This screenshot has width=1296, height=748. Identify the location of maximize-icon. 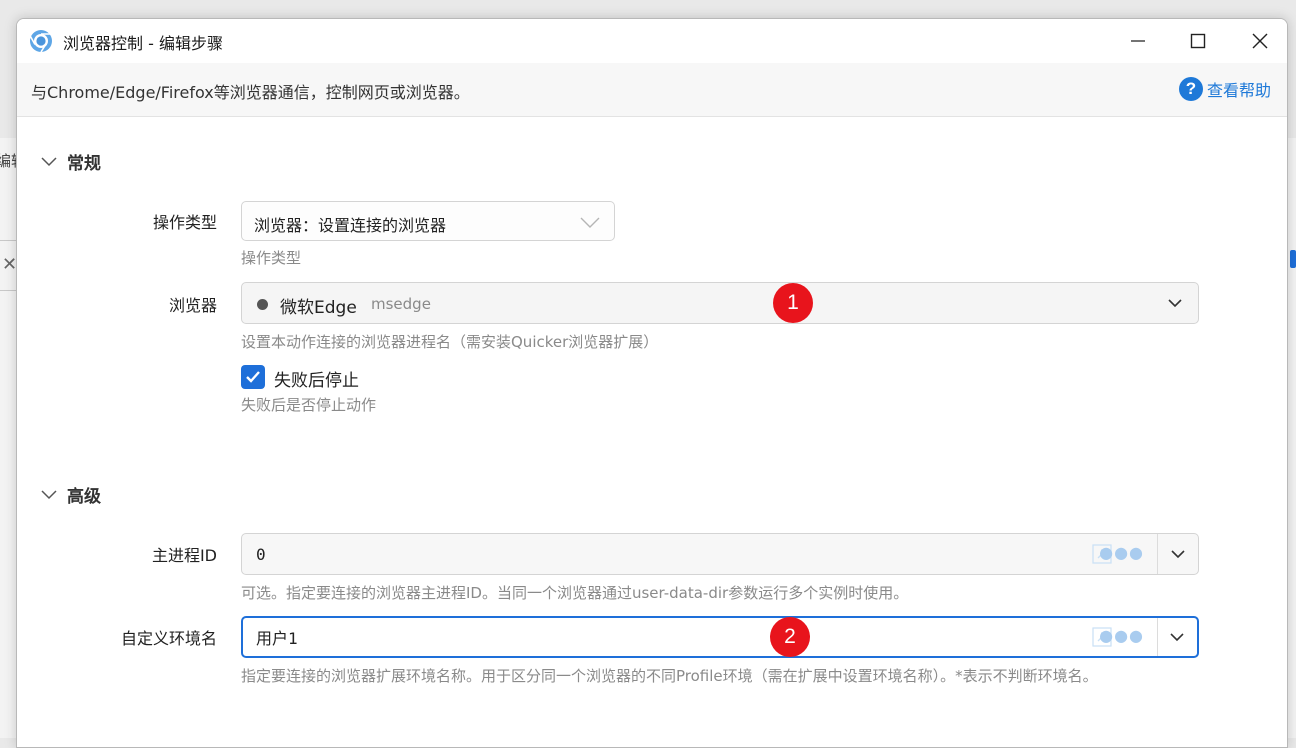
(1198, 41).